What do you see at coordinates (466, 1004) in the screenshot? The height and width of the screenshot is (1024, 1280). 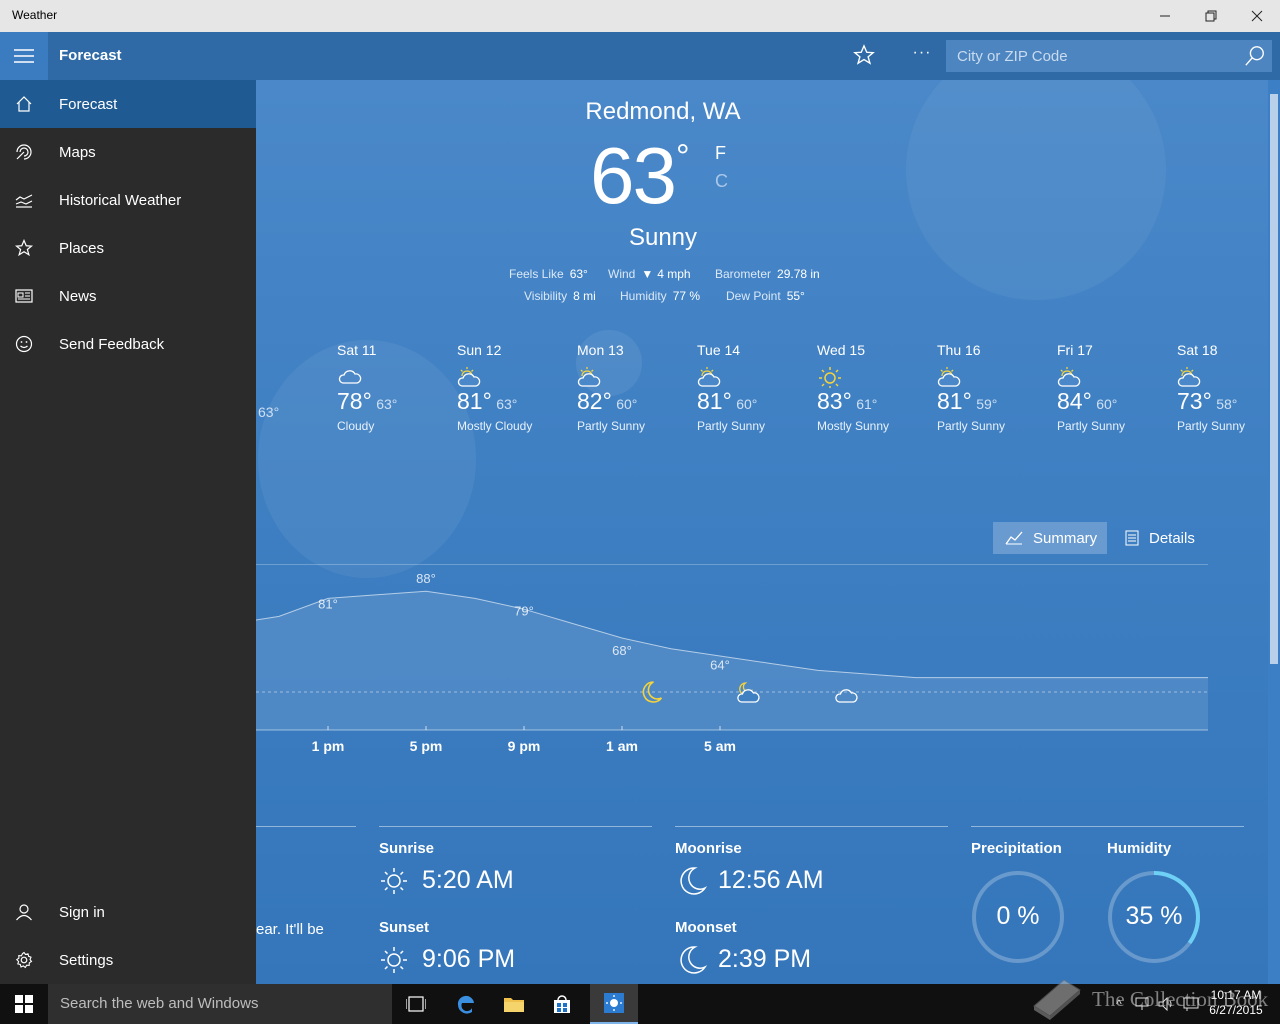 I see `edge-button` at bounding box center [466, 1004].